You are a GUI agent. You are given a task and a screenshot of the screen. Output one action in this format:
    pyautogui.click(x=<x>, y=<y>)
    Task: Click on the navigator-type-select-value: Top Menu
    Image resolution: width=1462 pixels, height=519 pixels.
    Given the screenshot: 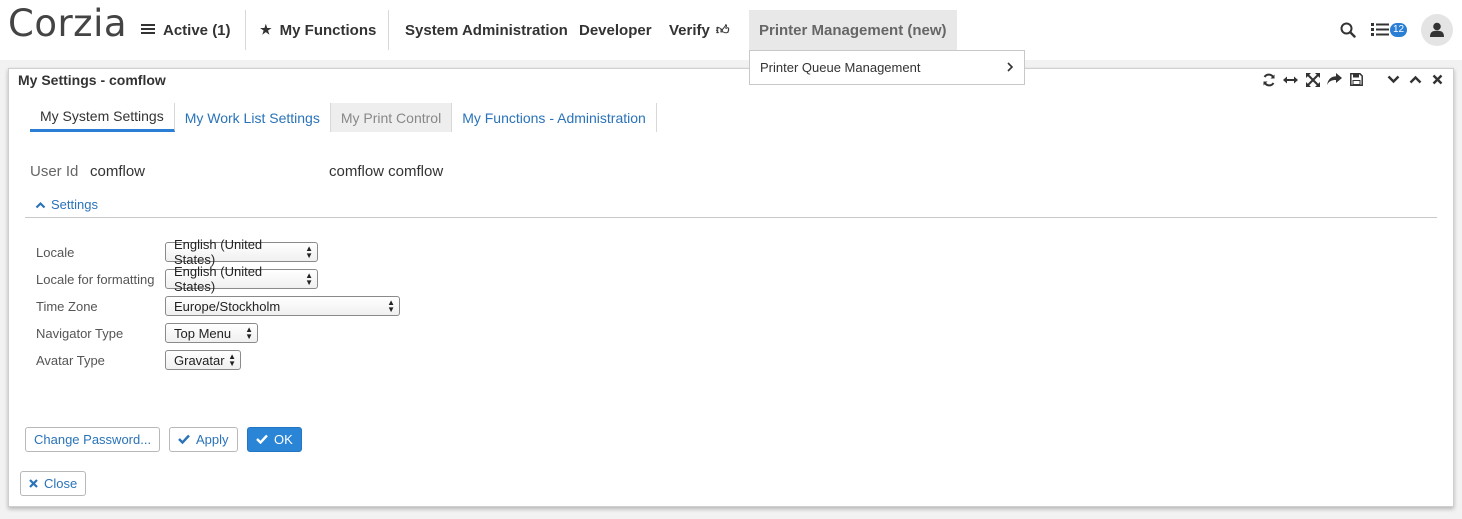 What is the action you would take?
    pyautogui.click(x=203, y=333)
    